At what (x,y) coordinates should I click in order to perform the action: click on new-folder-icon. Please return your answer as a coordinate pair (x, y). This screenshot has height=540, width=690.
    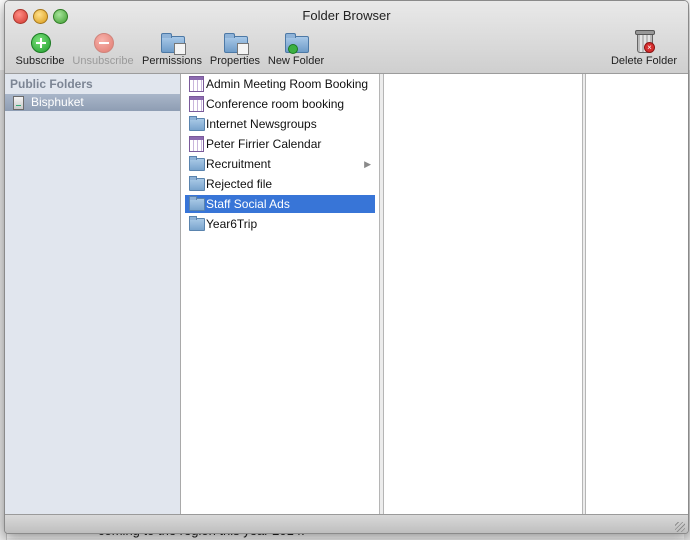
    Looking at the image, I should click on (297, 42).